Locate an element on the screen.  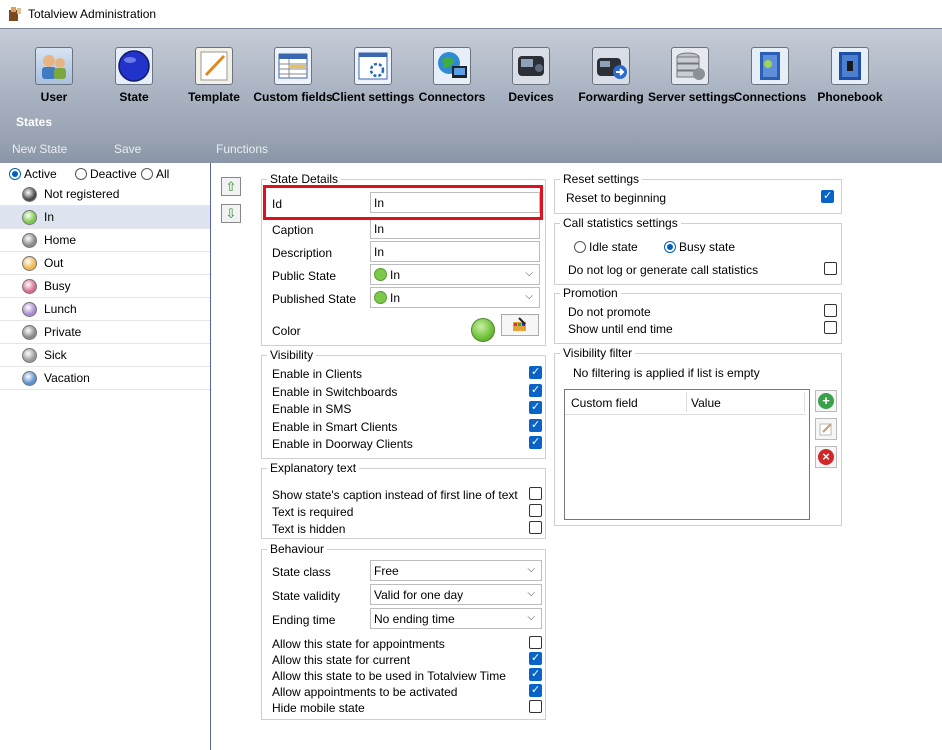
col-value: Value is located at coordinates (706, 403).